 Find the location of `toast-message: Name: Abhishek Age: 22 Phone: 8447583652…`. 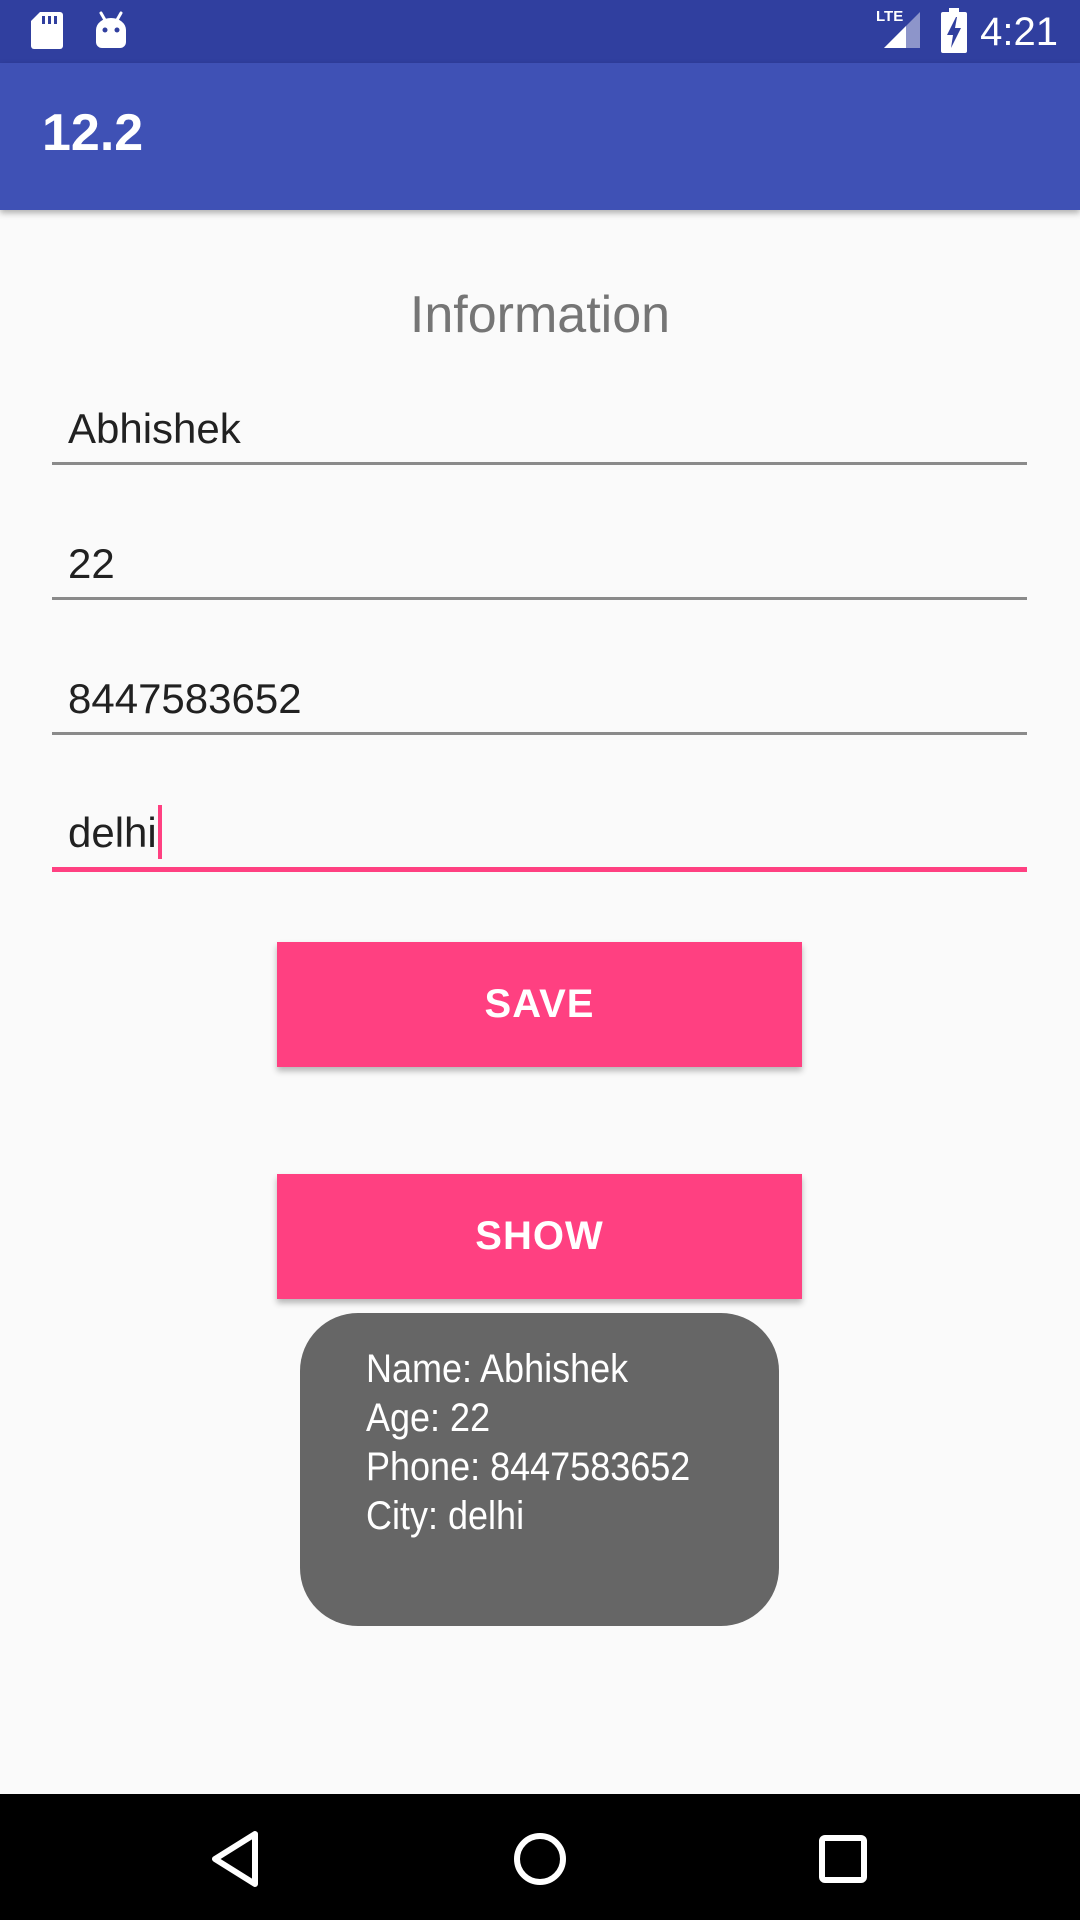

toast-message: Name: Abhishek Age: 22 Phone: 8447583652… is located at coordinates (539, 1469).